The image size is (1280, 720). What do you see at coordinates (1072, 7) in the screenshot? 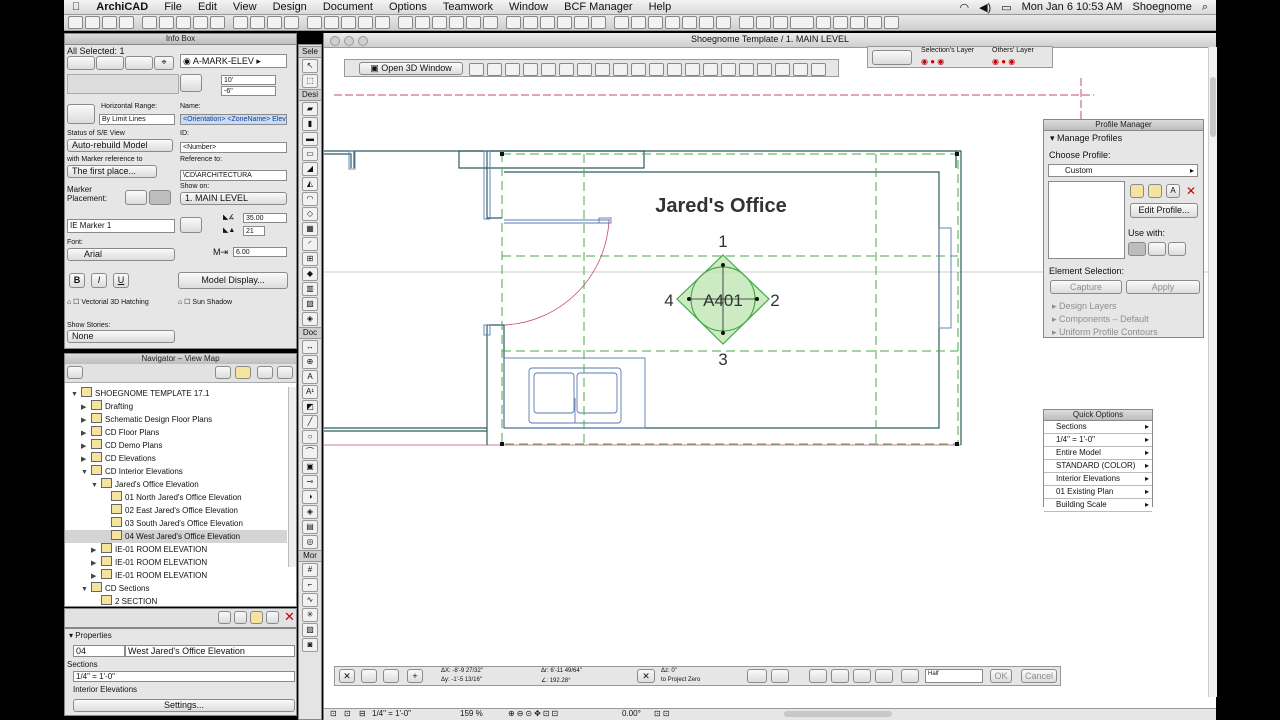
I see `menu-clock: Mon Jan 6 10:53 AM` at bounding box center [1072, 7].